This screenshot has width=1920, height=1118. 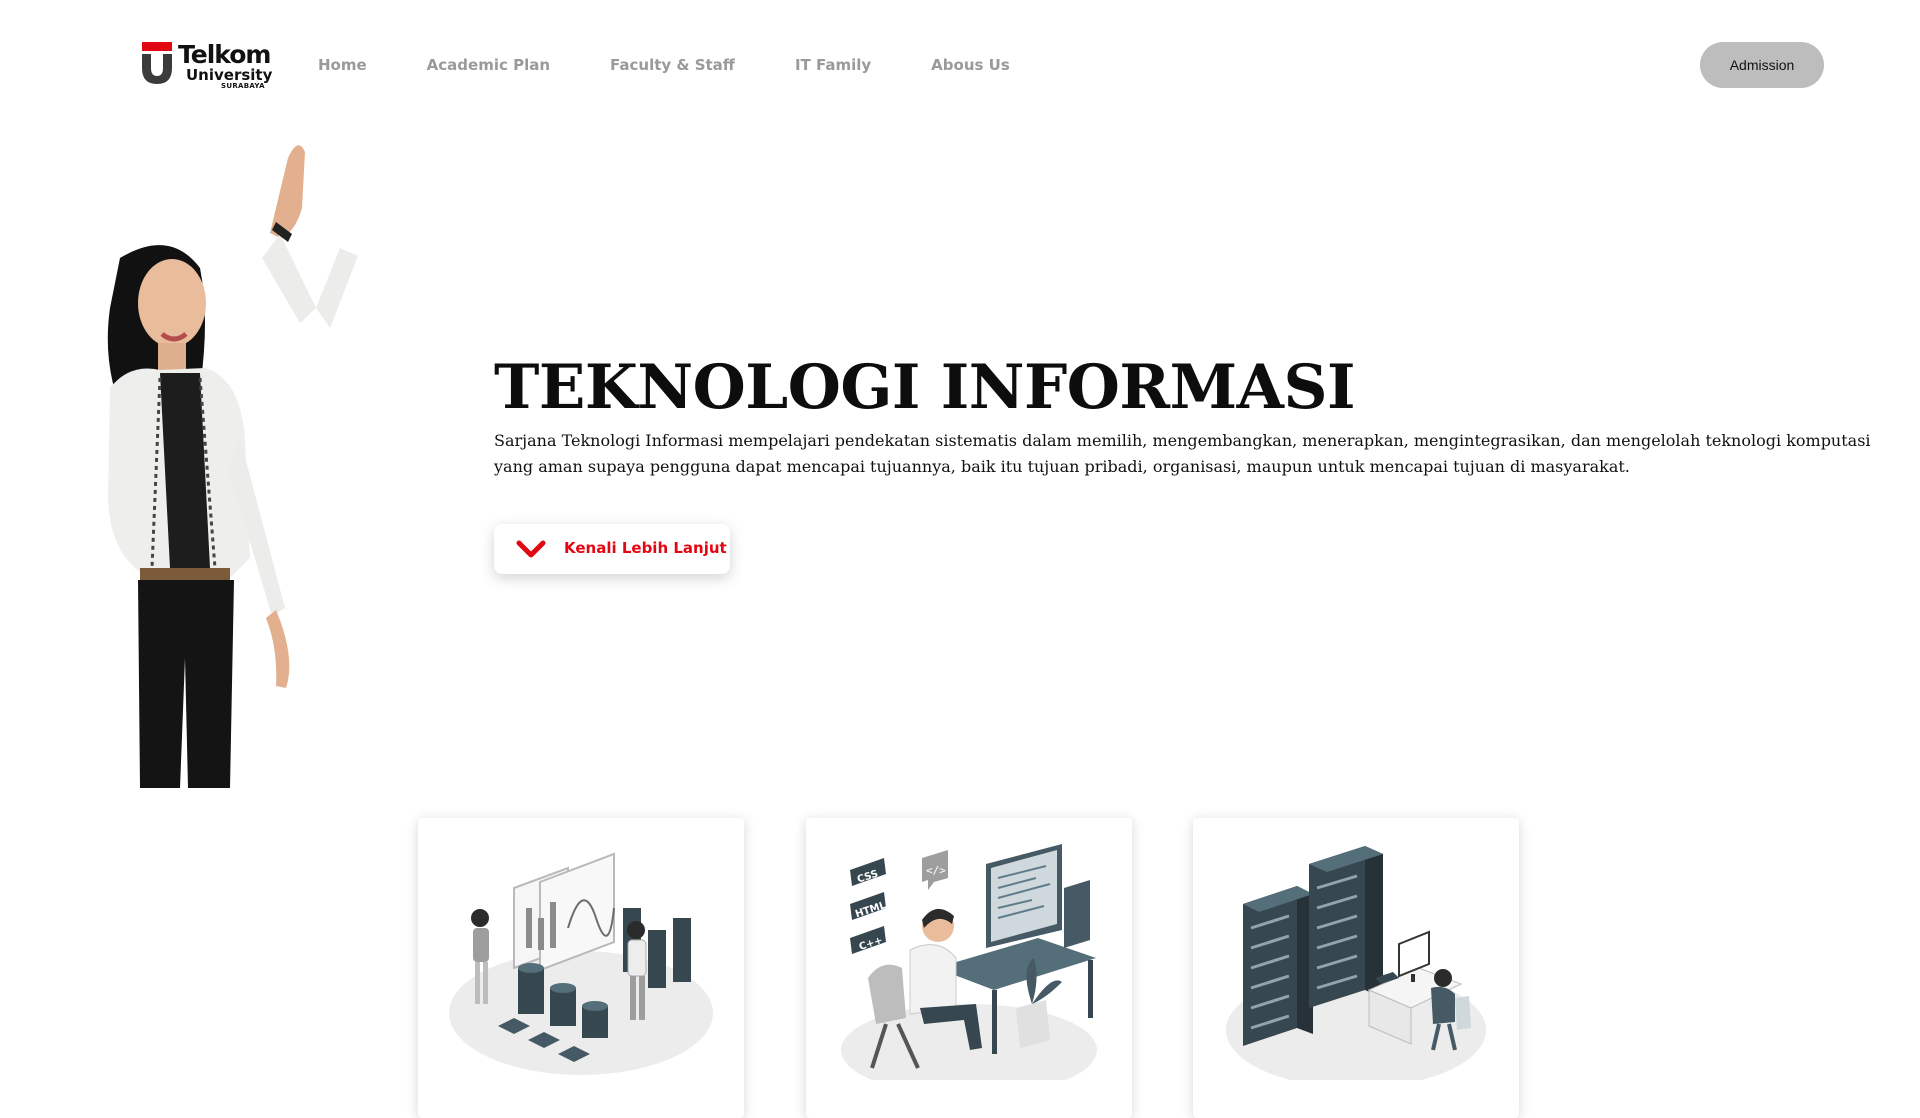 I want to click on program-card-data-analytics, so click(x=581, y=968).